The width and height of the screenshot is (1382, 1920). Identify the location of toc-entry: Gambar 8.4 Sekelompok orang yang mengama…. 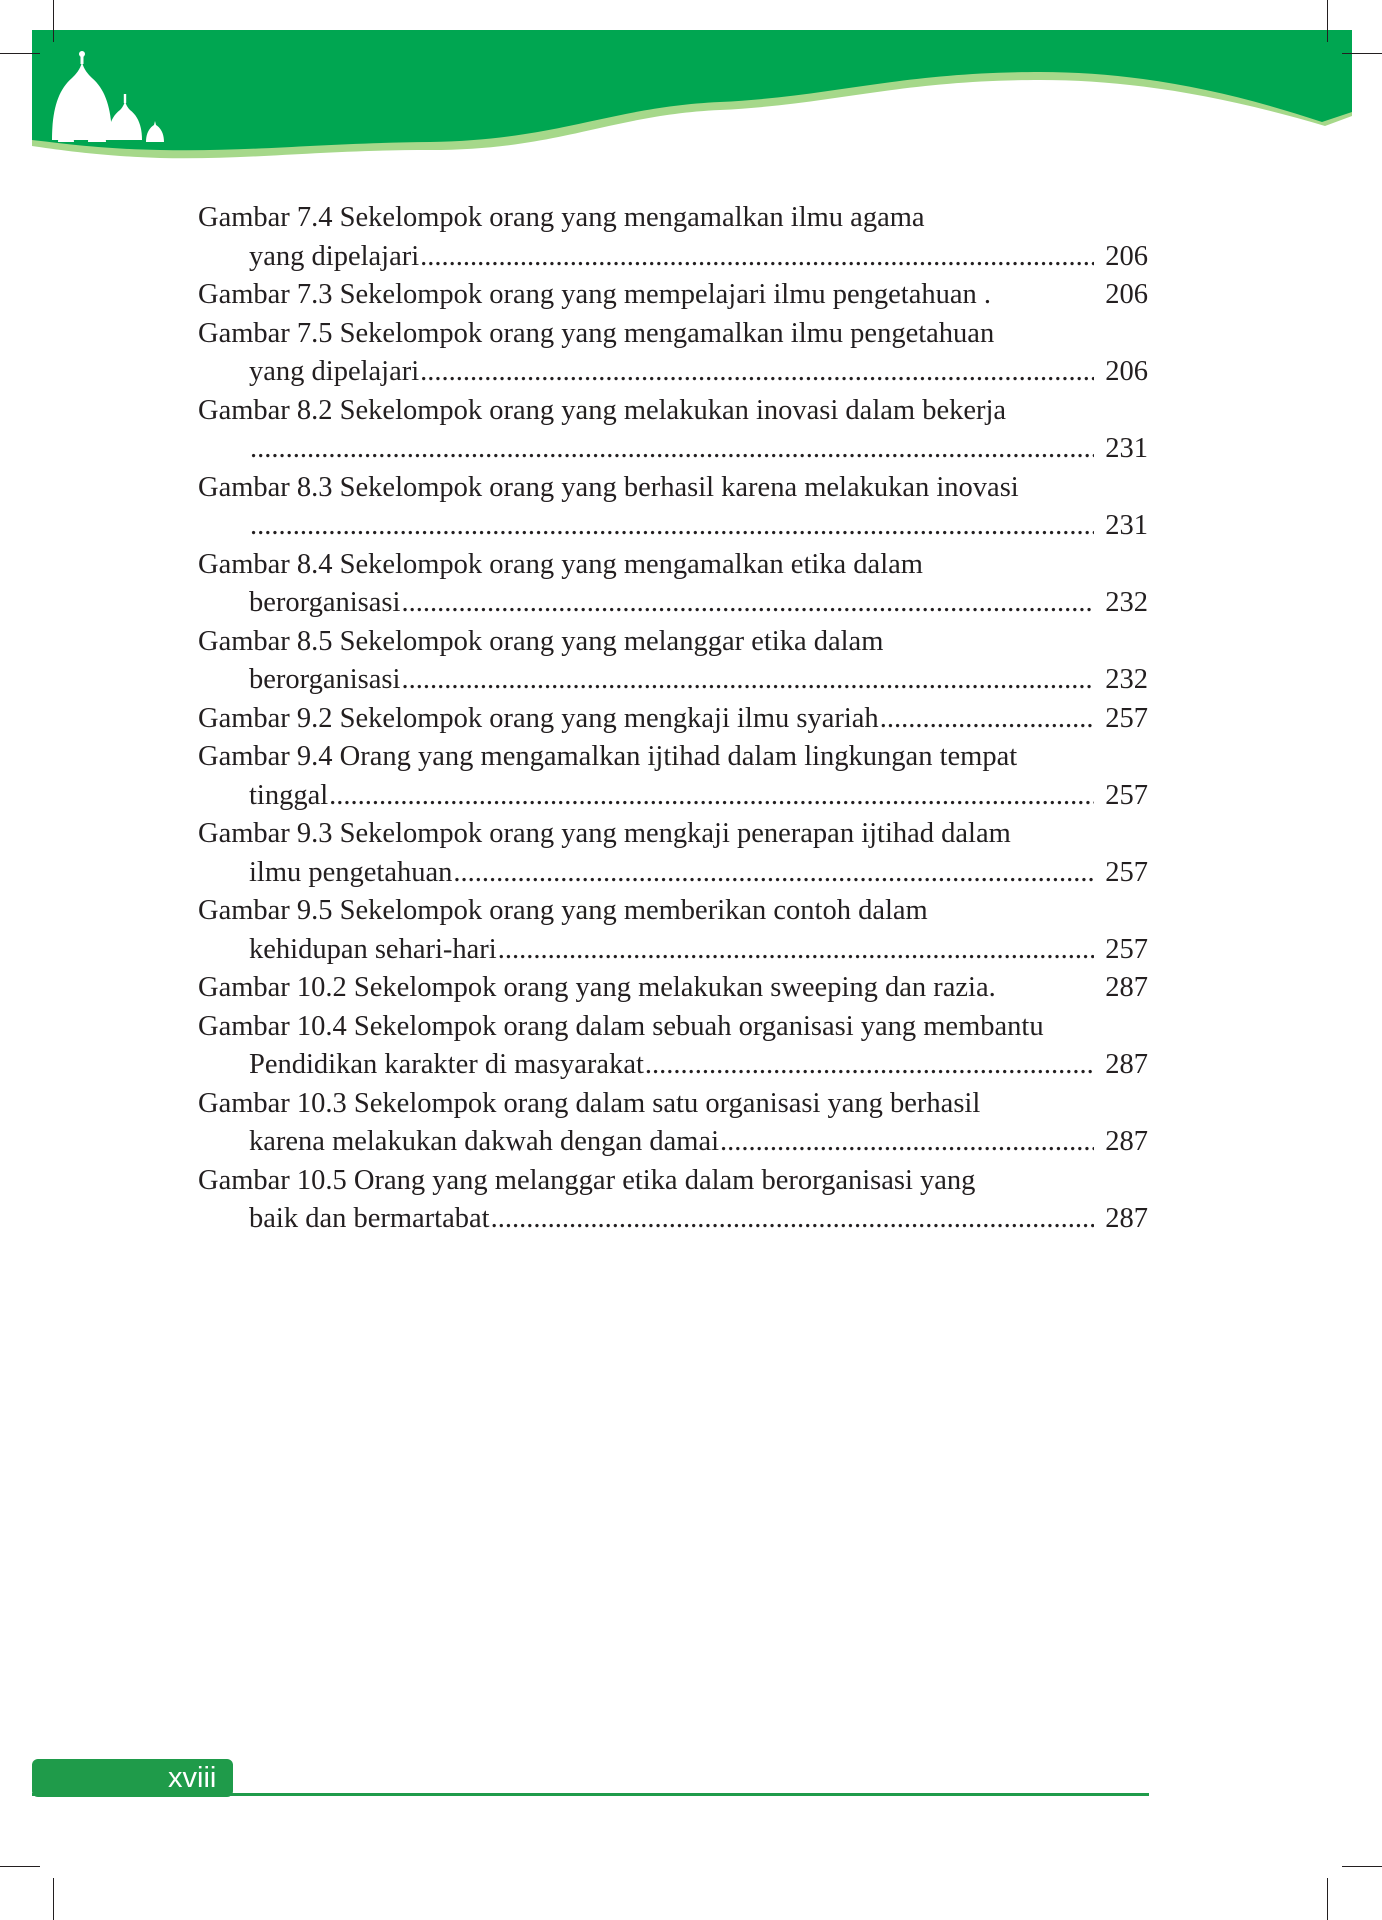
(673, 584).